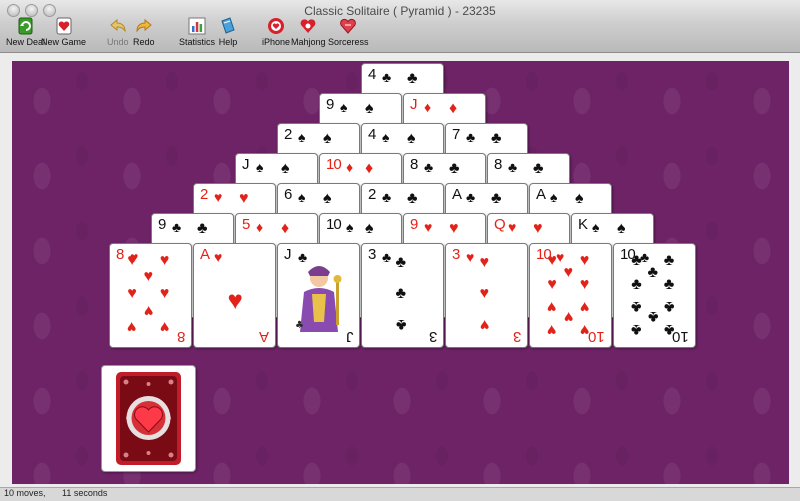  Describe the element at coordinates (144, 31) in the screenshot. I see `redo-button: Redo` at that location.